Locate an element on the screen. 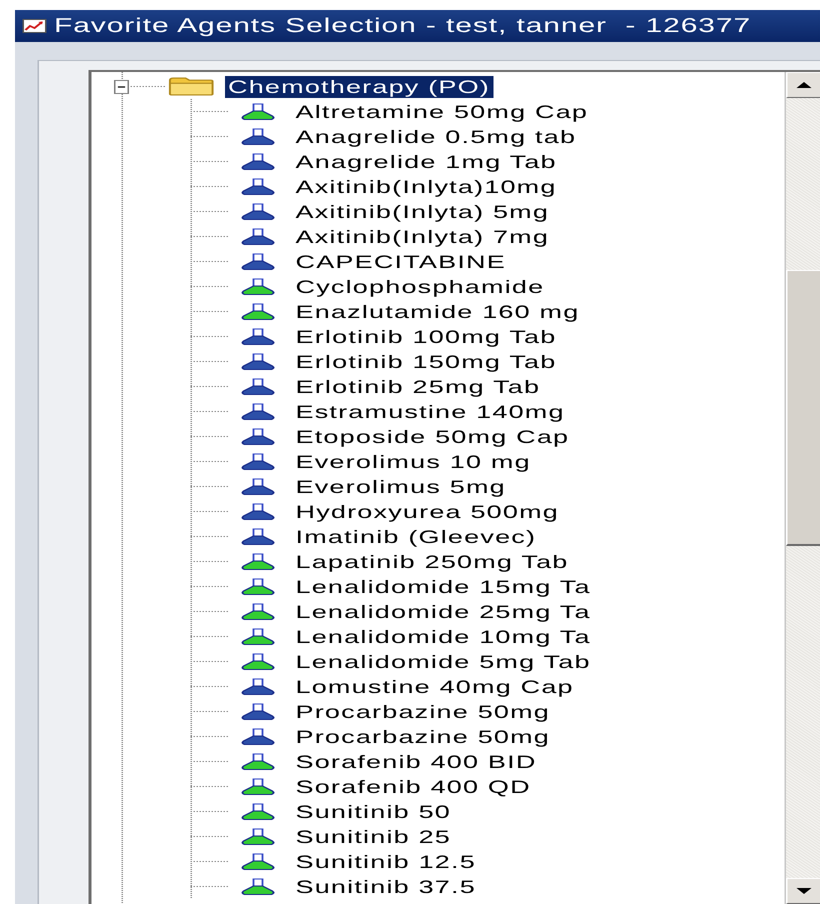  tree-item: Everolimus 10 mg is located at coordinates (413, 461).